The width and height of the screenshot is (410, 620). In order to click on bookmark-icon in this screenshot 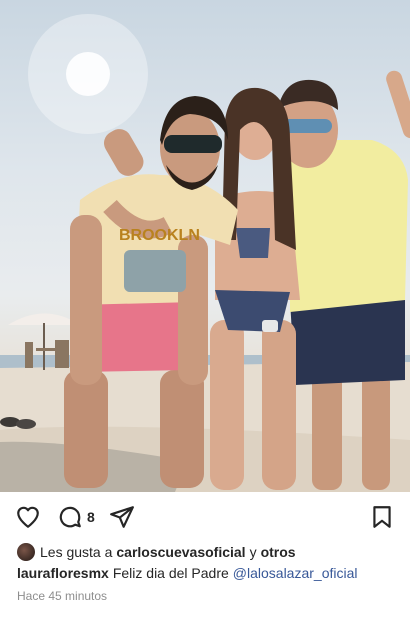, I will do `click(382, 517)`.